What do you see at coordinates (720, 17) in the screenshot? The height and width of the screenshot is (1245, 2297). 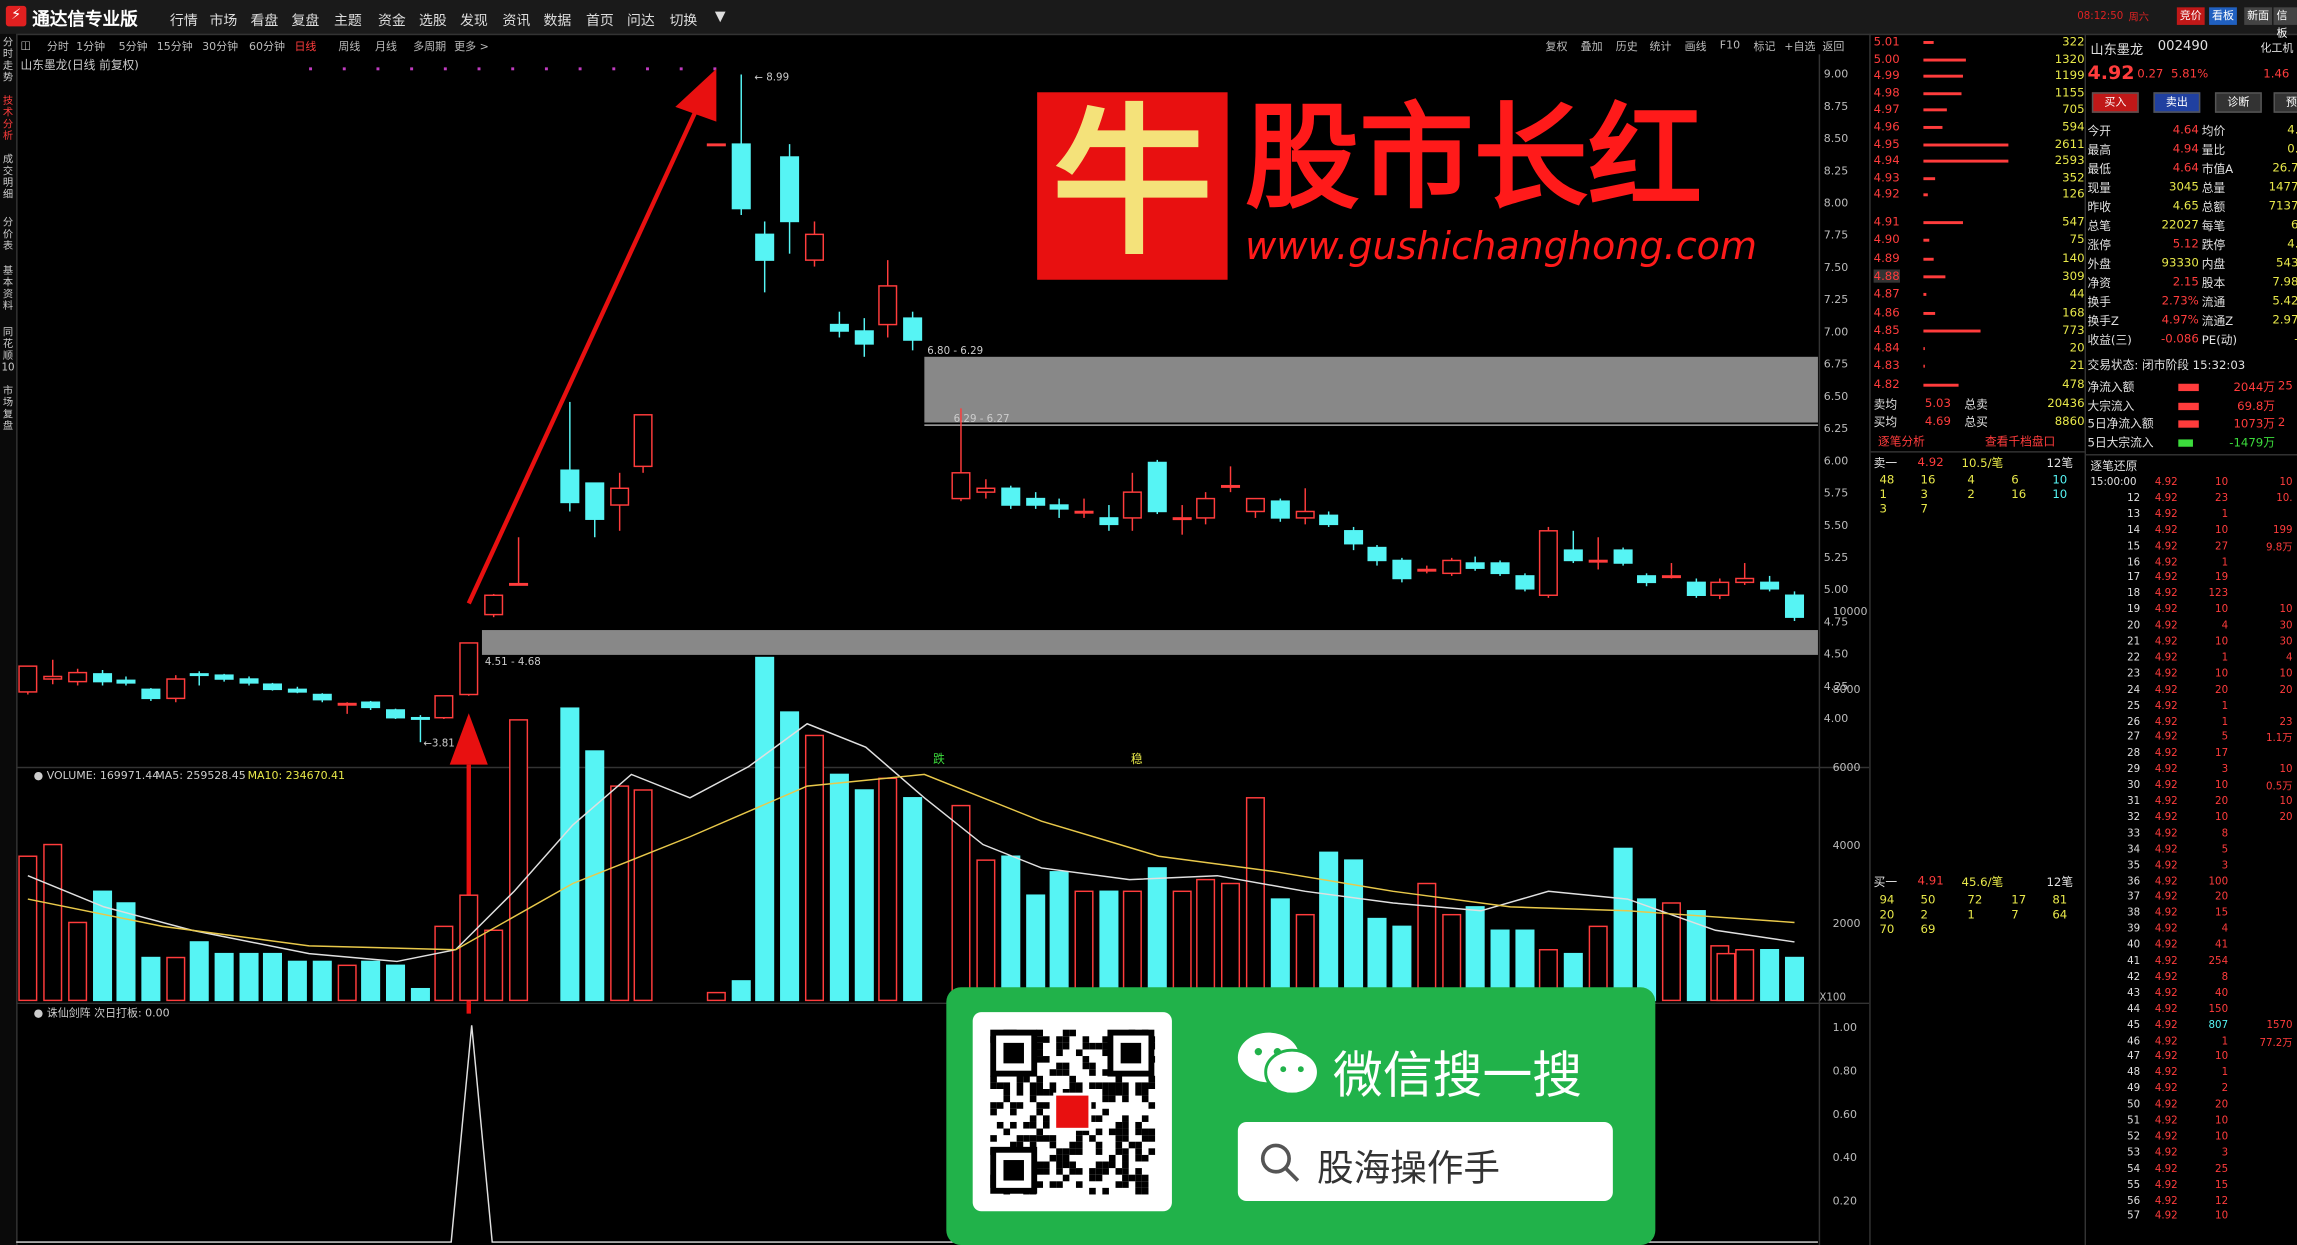 I see `menu-dropdown-icon: ▼` at bounding box center [720, 17].